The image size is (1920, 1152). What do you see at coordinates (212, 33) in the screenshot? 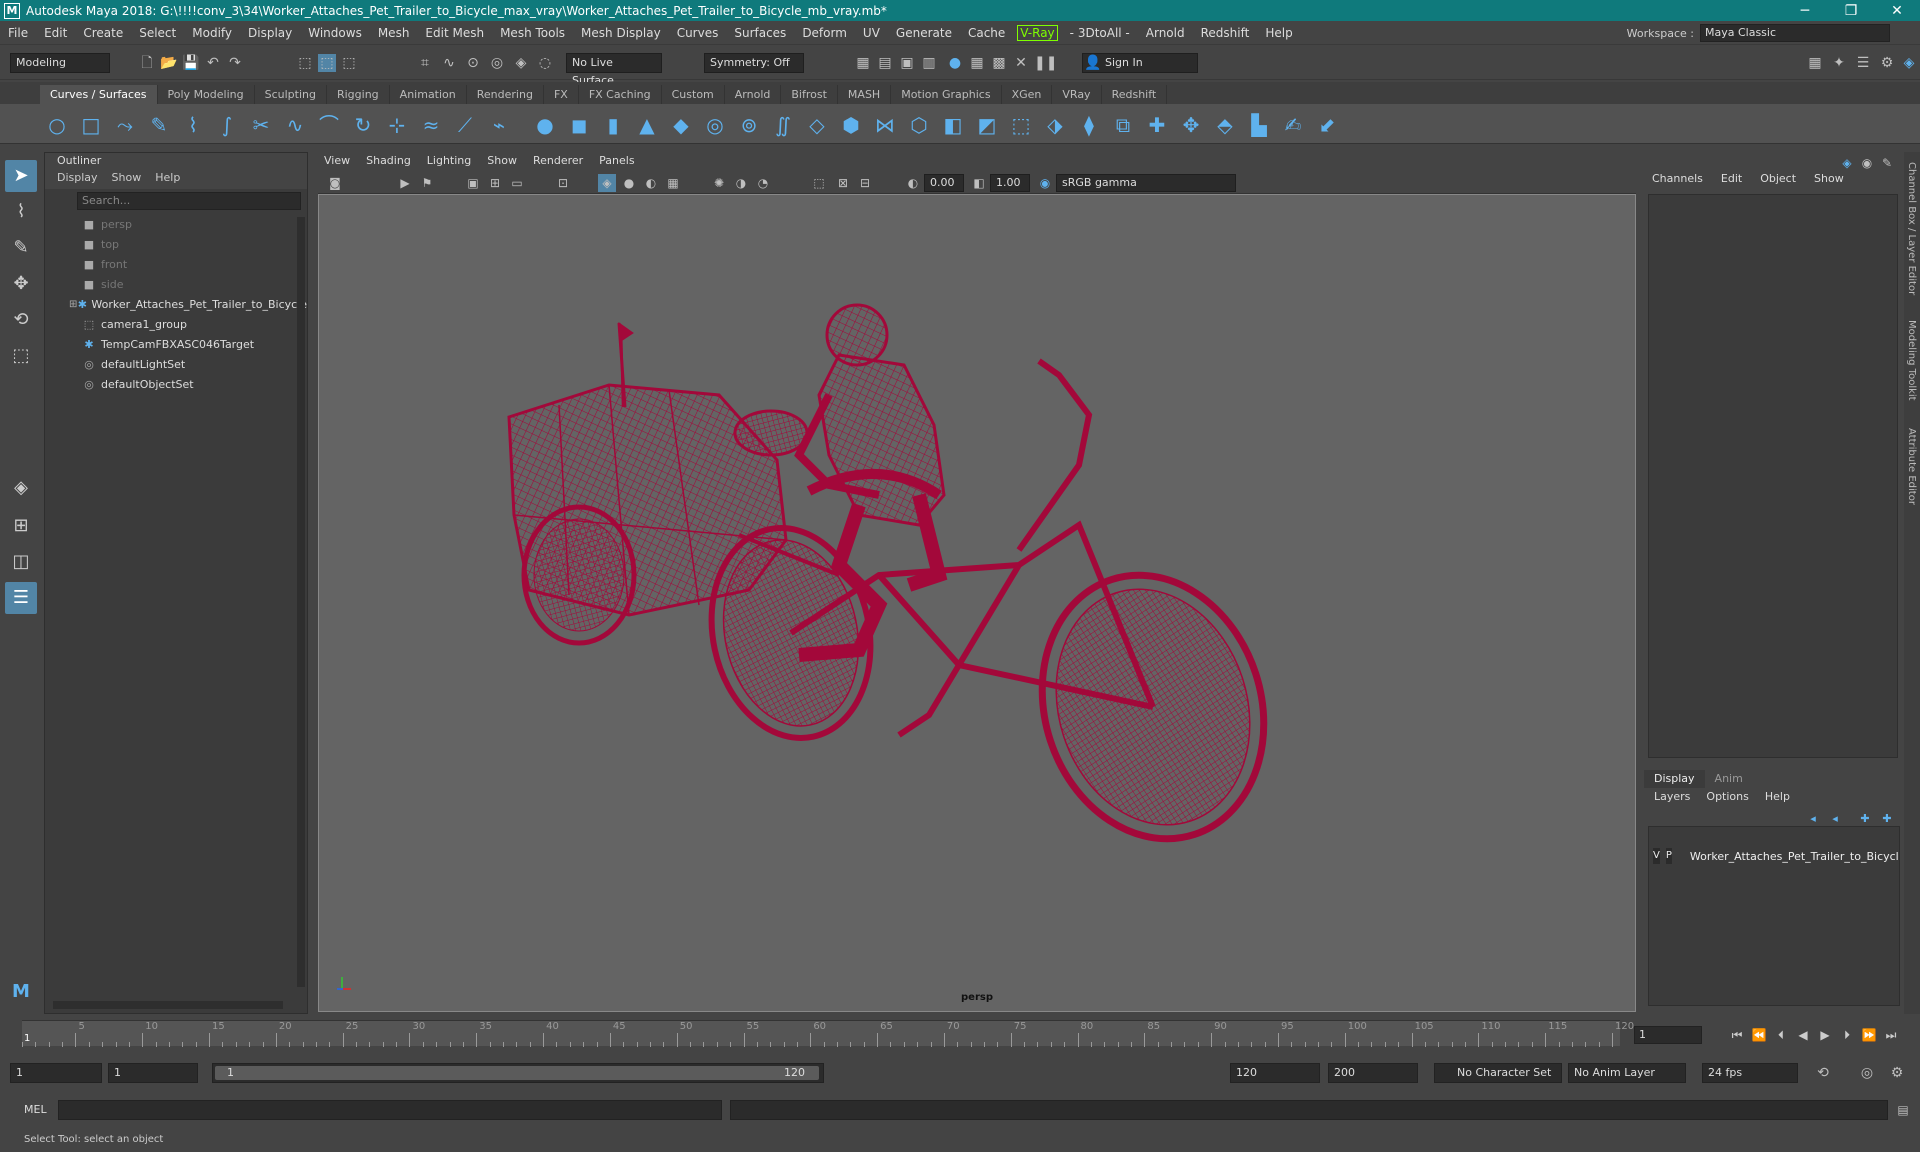
I see `menu-modify: Modify` at bounding box center [212, 33].